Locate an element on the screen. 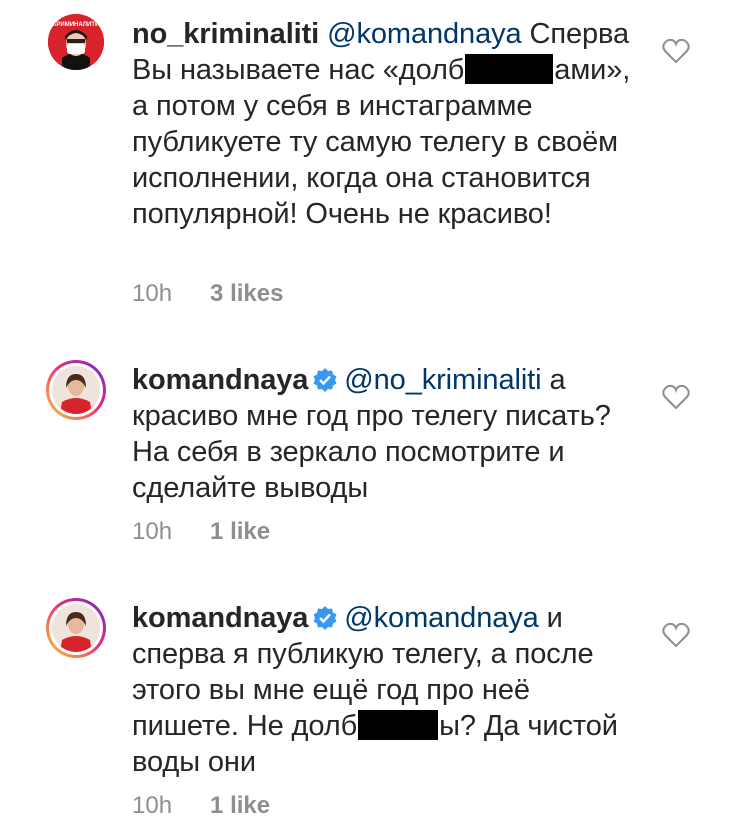 The width and height of the screenshot is (730, 838). svg-text: КРИМИНАЛИТИ is located at coordinates (76, 25).